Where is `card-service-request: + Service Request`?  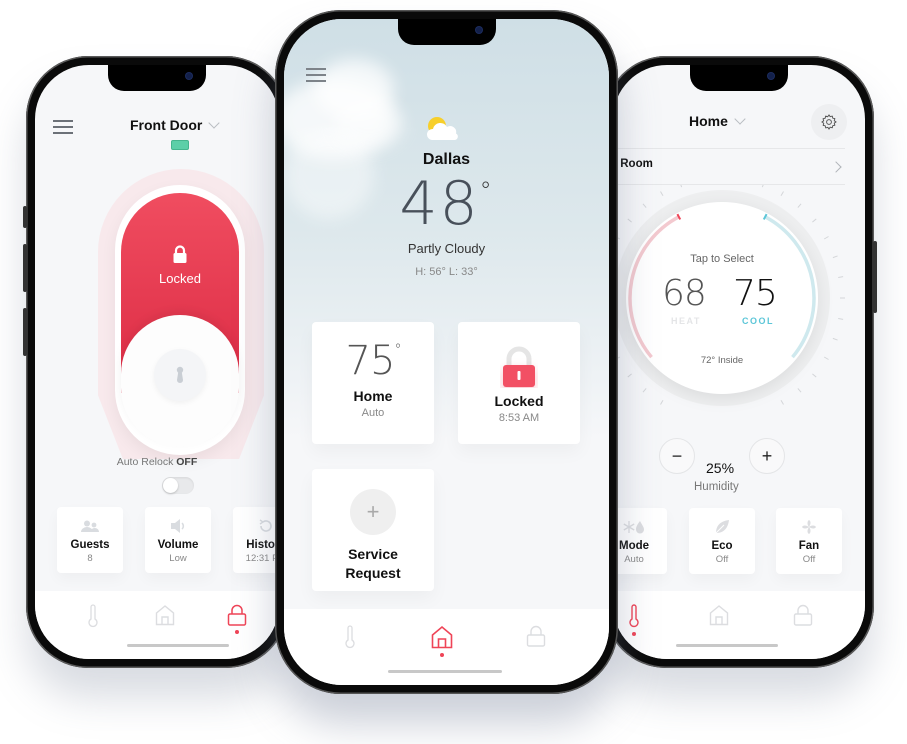 card-service-request: + Service Request is located at coordinates (373, 530).